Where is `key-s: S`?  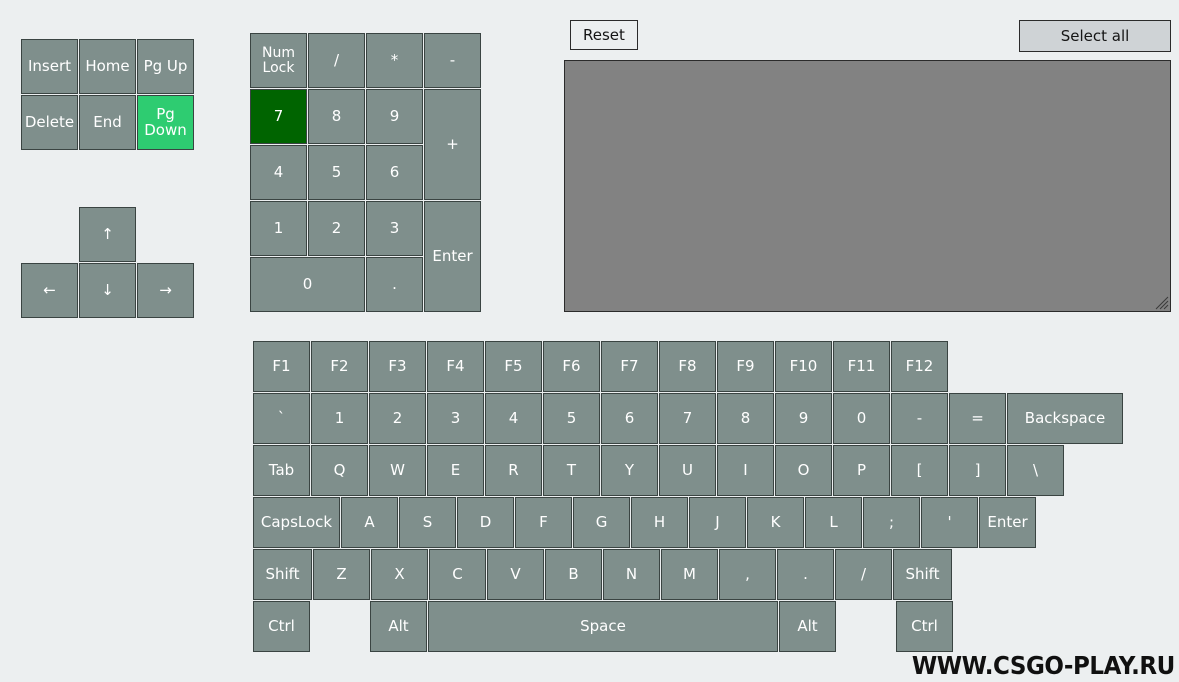
key-s: S is located at coordinates (427, 522).